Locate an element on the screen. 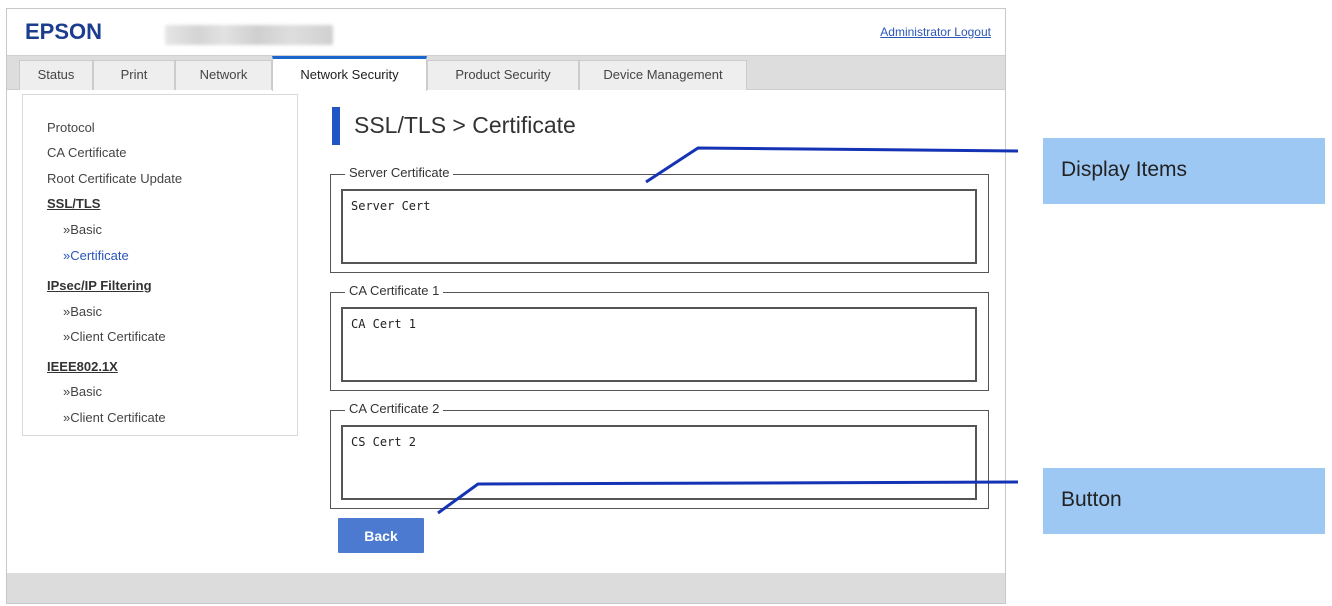 The width and height of the screenshot is (1332, 606). sidebar-item-ipsec-client-certificate: »Client Certificate is located at coordinates (114, 336).